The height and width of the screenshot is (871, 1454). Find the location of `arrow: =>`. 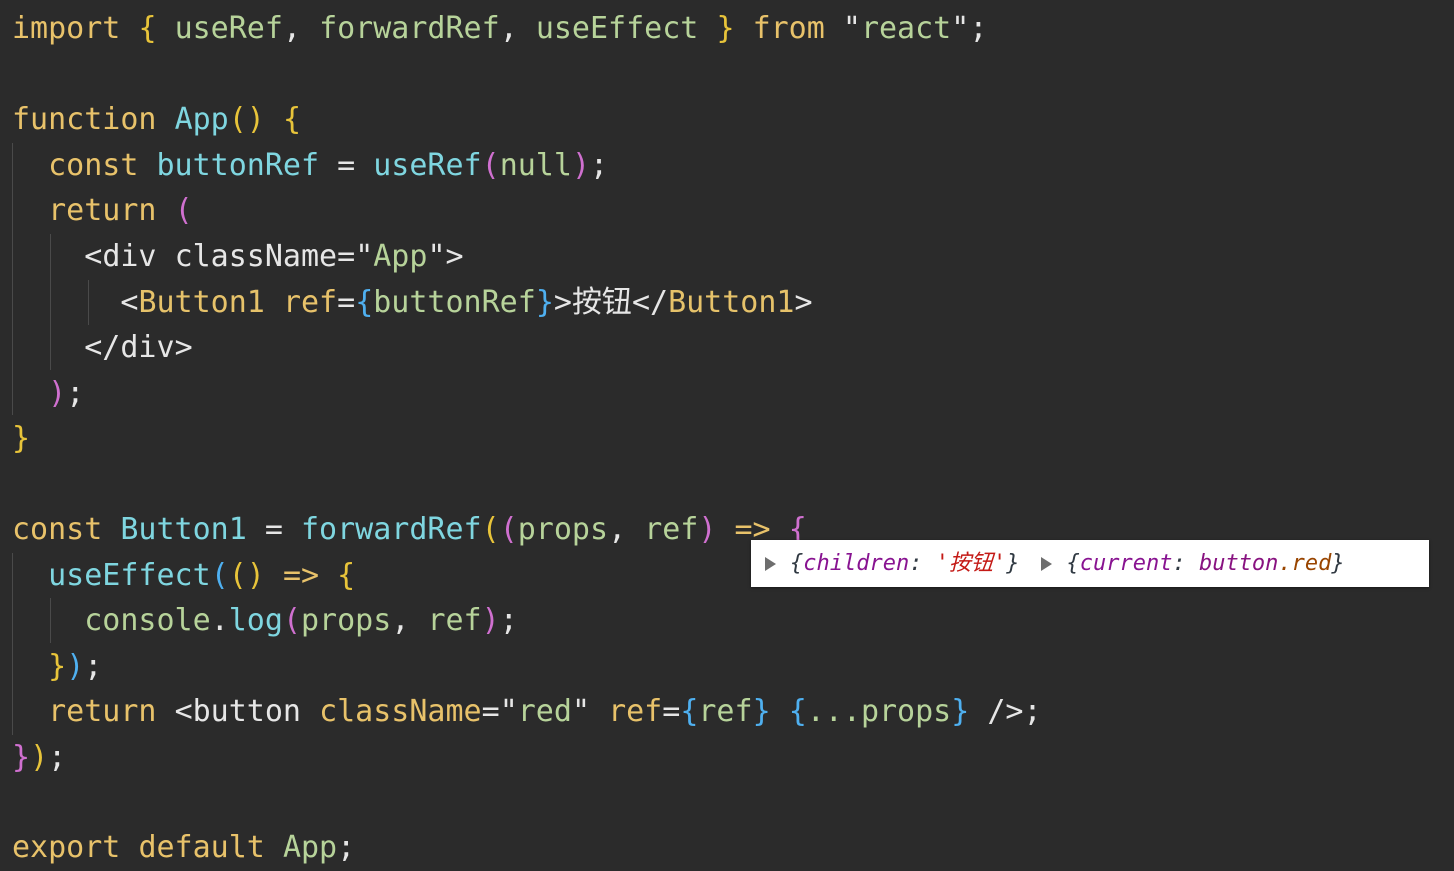

arrow: => is located at coordinates (301, 575).